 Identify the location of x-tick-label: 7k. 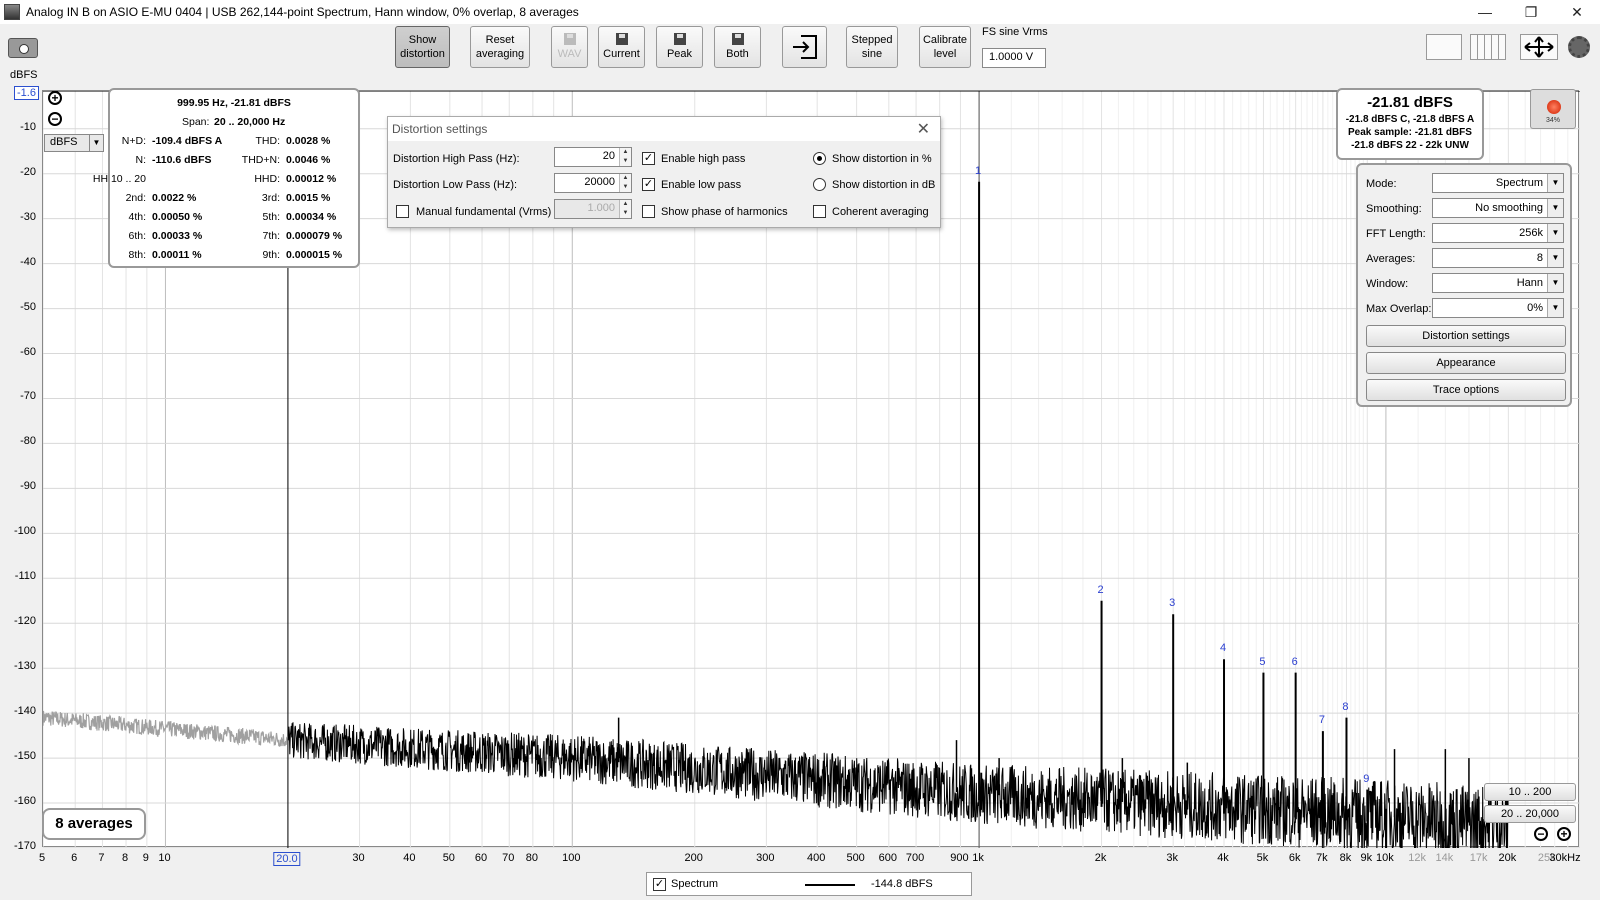
(1322, 858).